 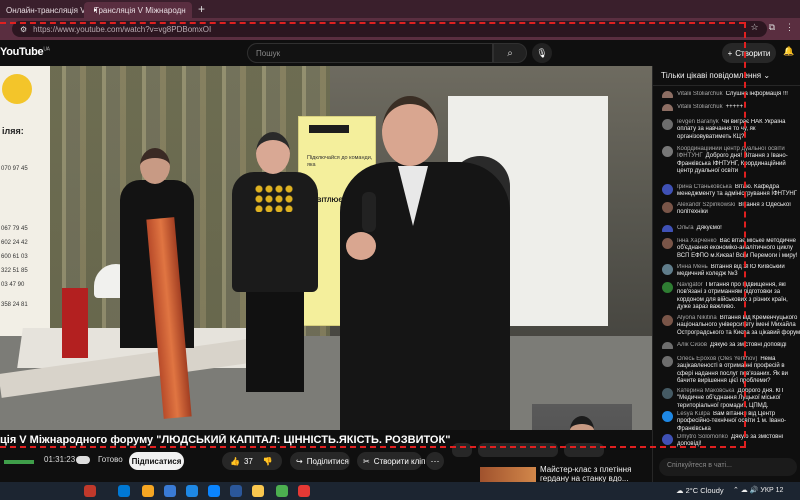 What do you see at coordinates (370, 53) in the screenshot?
I see `search-input: Пошук` at bounding box center [370, 53].